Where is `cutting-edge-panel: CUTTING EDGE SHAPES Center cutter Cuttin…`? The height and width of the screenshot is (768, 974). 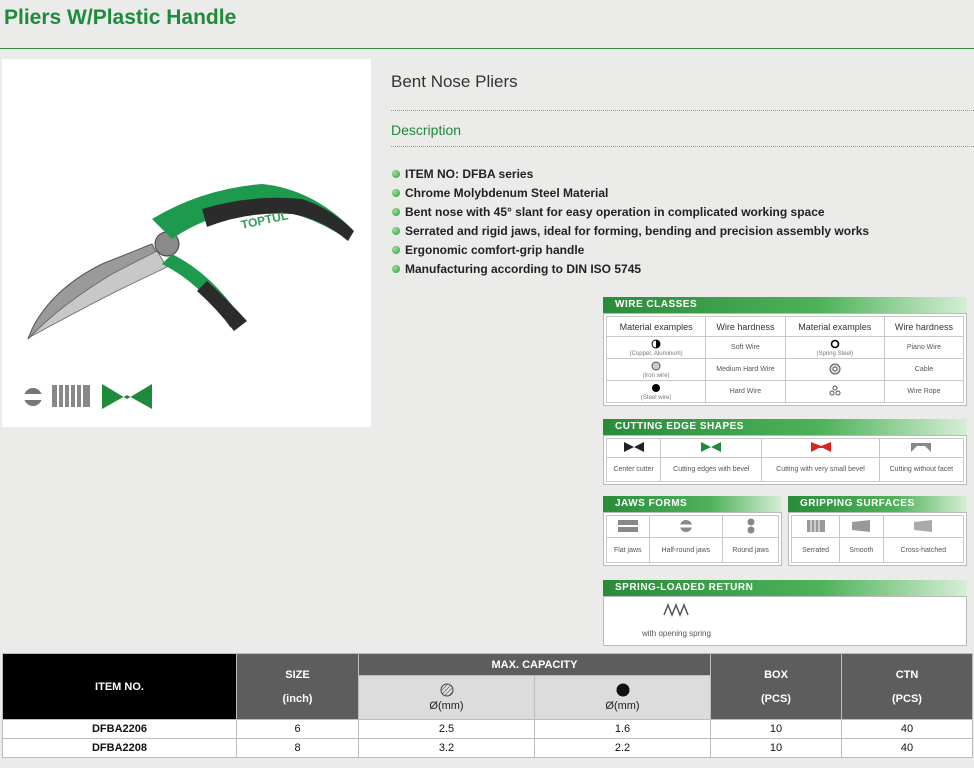 cutting-edge-panel: CUTTING EDGE SHAPES Center cutter Cuttin… is located at coordinates (785, 452).